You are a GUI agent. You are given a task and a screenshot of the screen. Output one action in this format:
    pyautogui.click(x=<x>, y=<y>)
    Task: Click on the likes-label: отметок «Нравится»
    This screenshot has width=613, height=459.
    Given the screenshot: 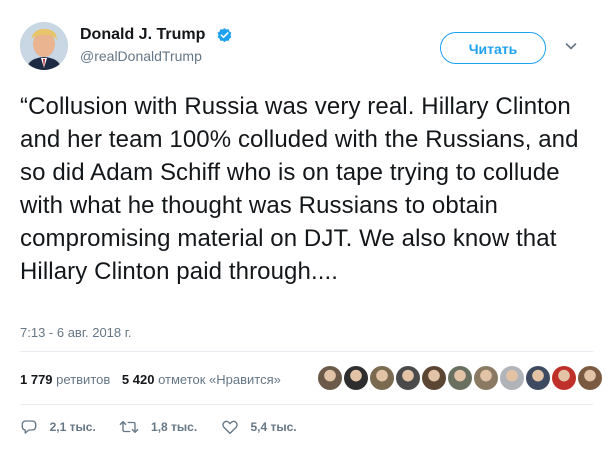 What is the action you would take?
    pyautogui.click(x=219, y=379)
    